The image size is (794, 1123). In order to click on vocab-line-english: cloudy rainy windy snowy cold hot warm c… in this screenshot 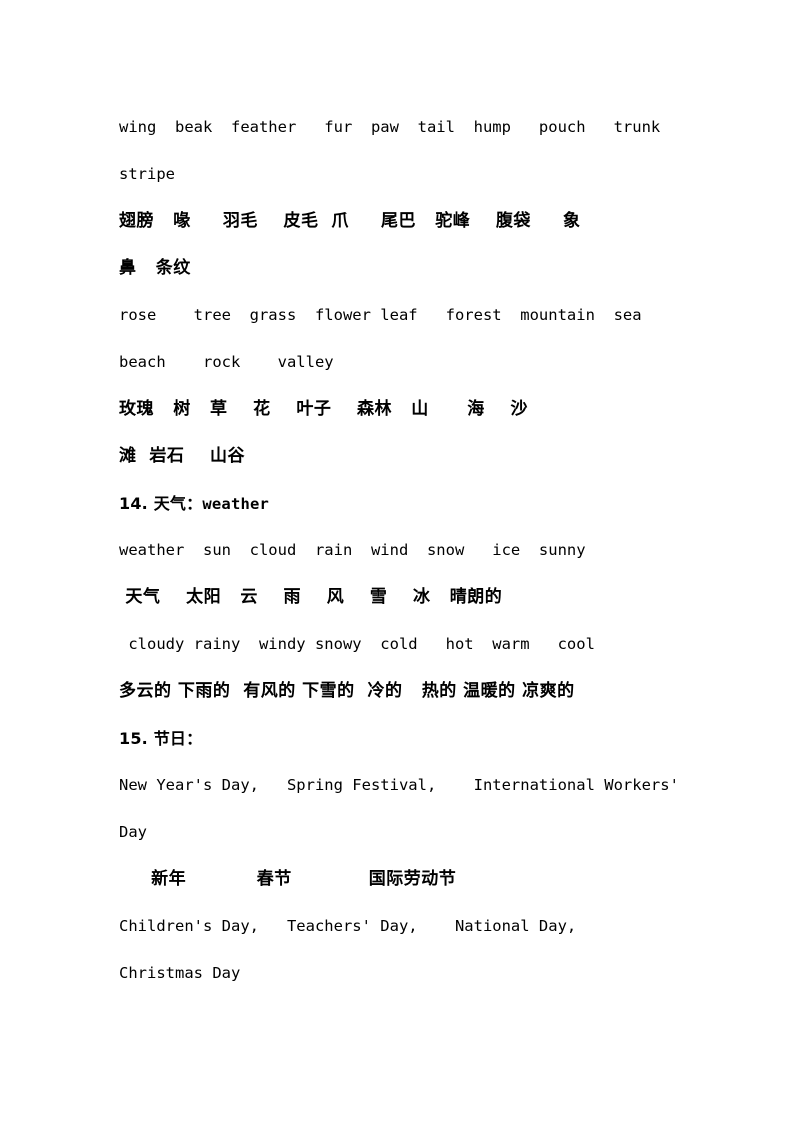, I will do `click(357, 644)`.